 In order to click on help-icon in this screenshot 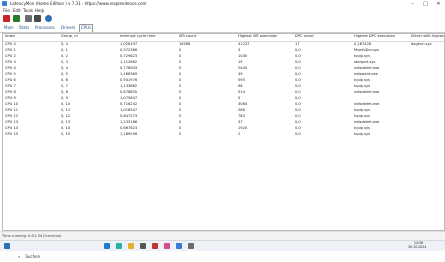, I will do `click(48, 18)`.